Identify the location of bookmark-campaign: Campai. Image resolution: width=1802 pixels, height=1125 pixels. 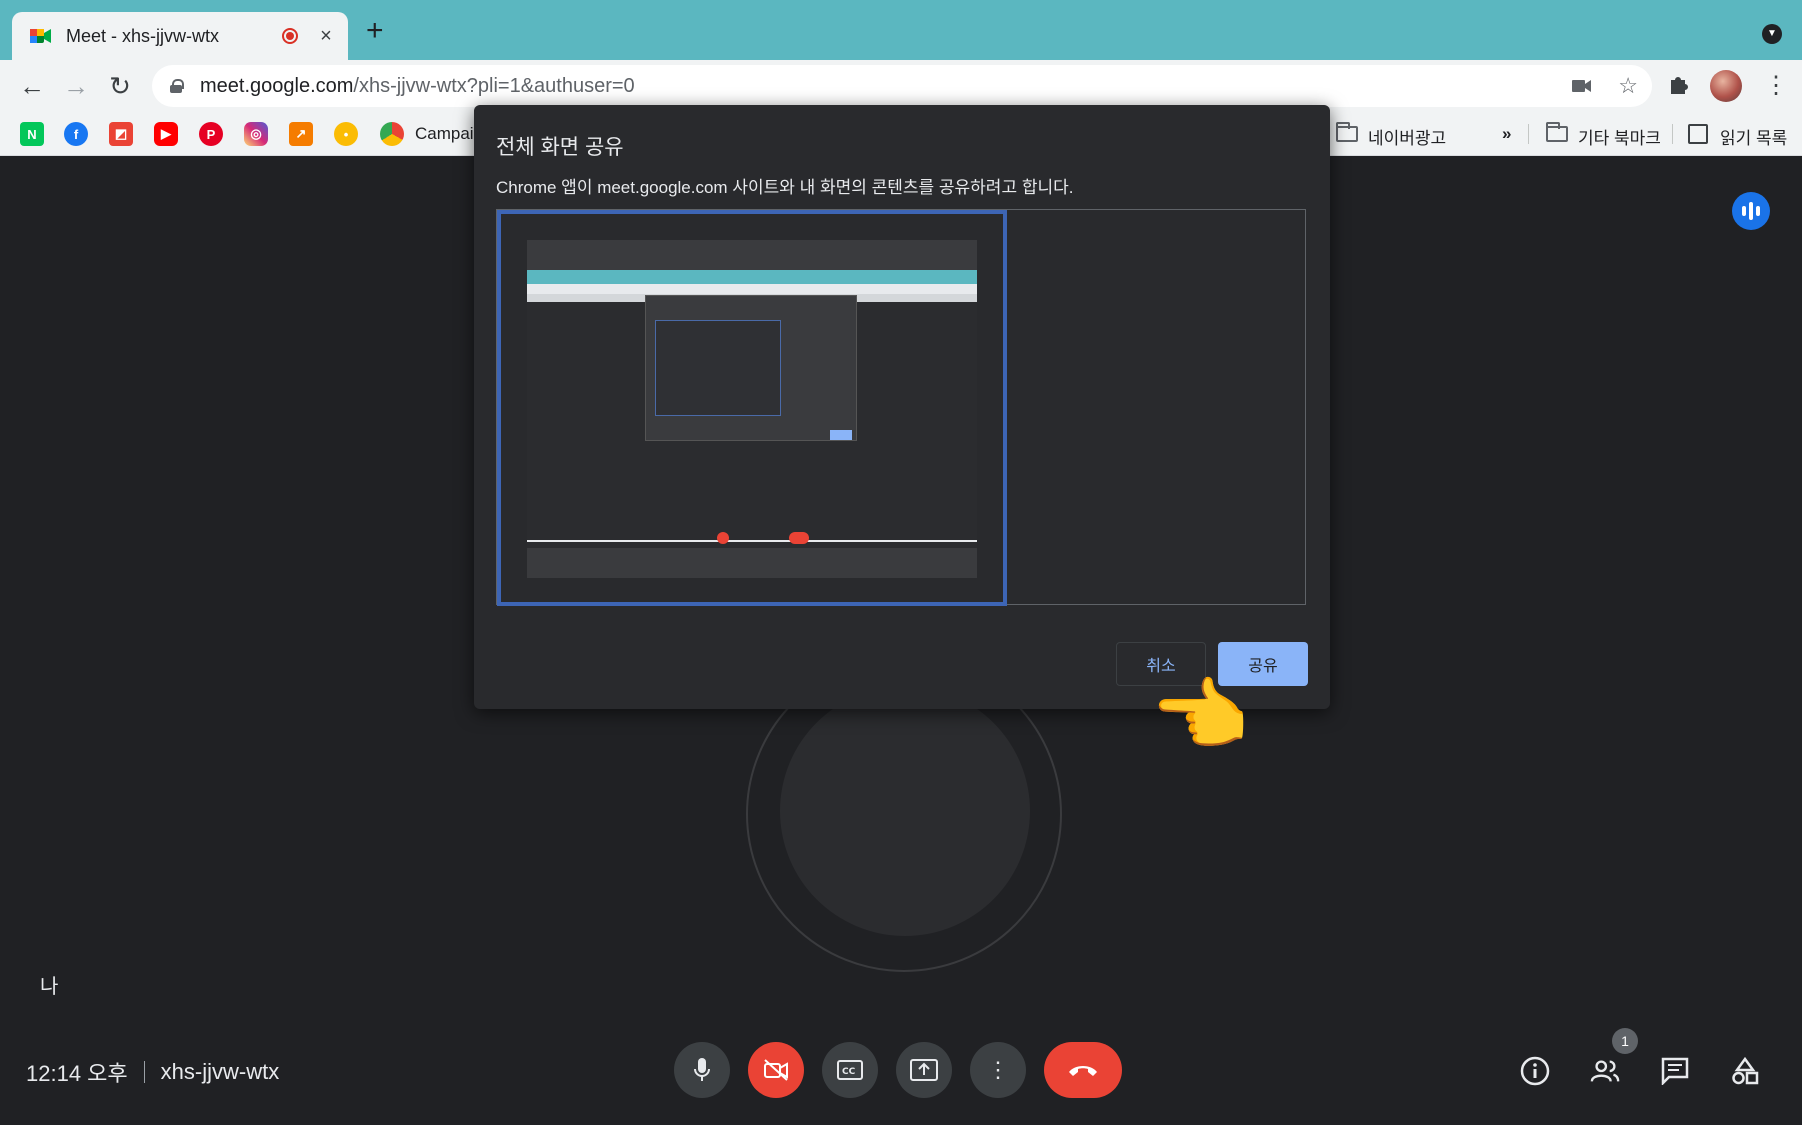
(444, 134).